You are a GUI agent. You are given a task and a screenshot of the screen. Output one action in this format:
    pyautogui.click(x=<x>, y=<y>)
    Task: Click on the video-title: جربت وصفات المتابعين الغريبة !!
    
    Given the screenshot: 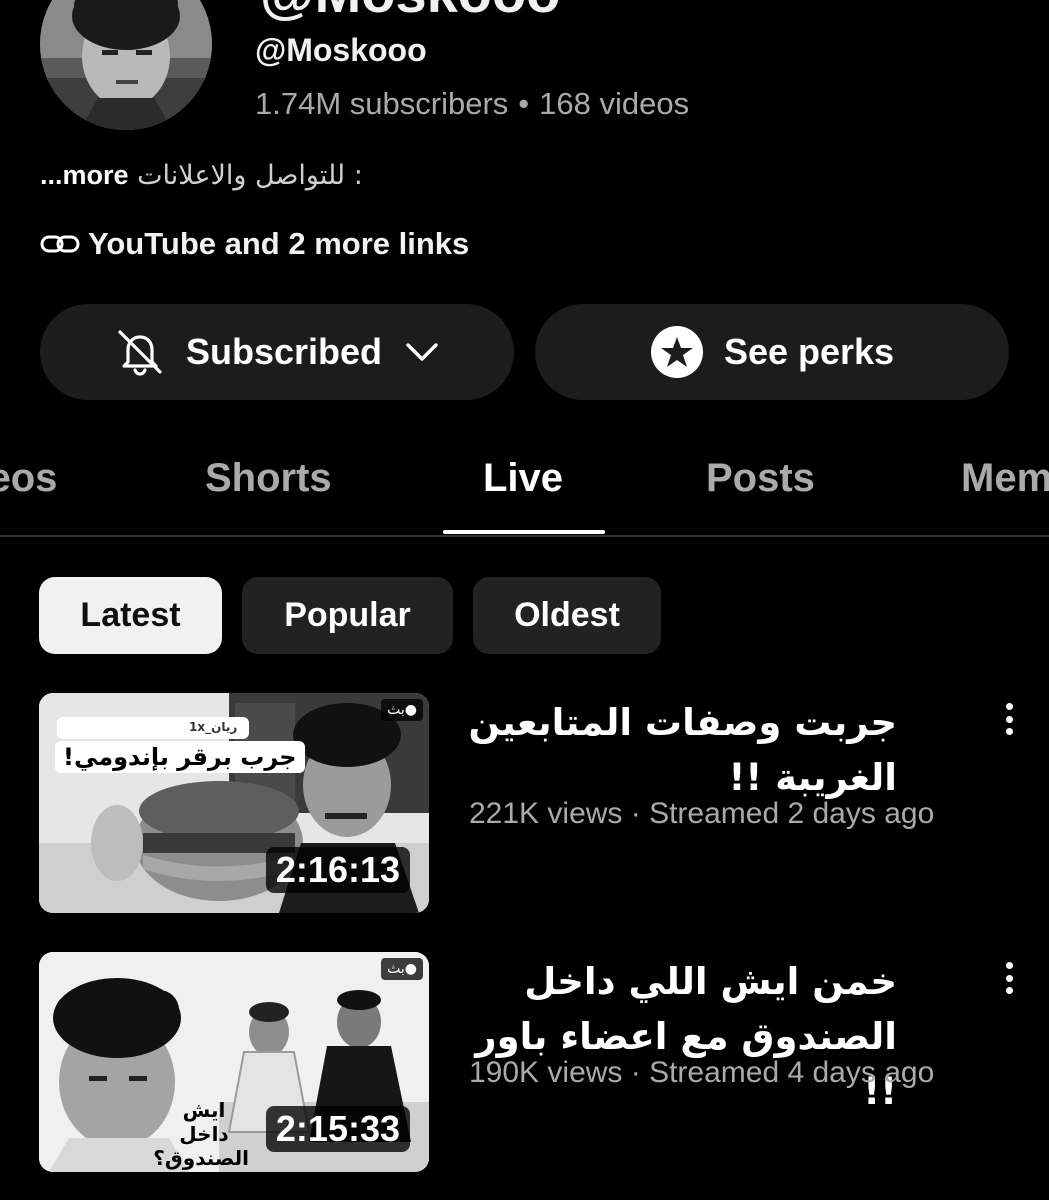 What is the action you would take?
    pyautogui.click(x=677, y=750)
    